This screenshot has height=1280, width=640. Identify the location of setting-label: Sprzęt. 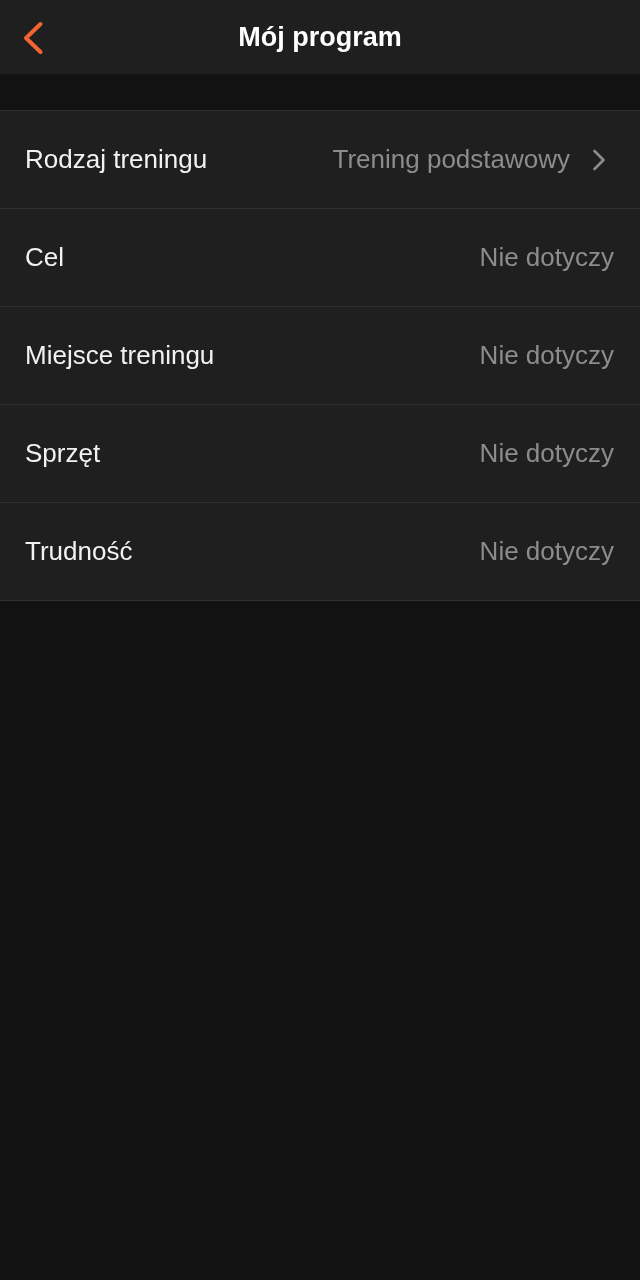
(63, 453).